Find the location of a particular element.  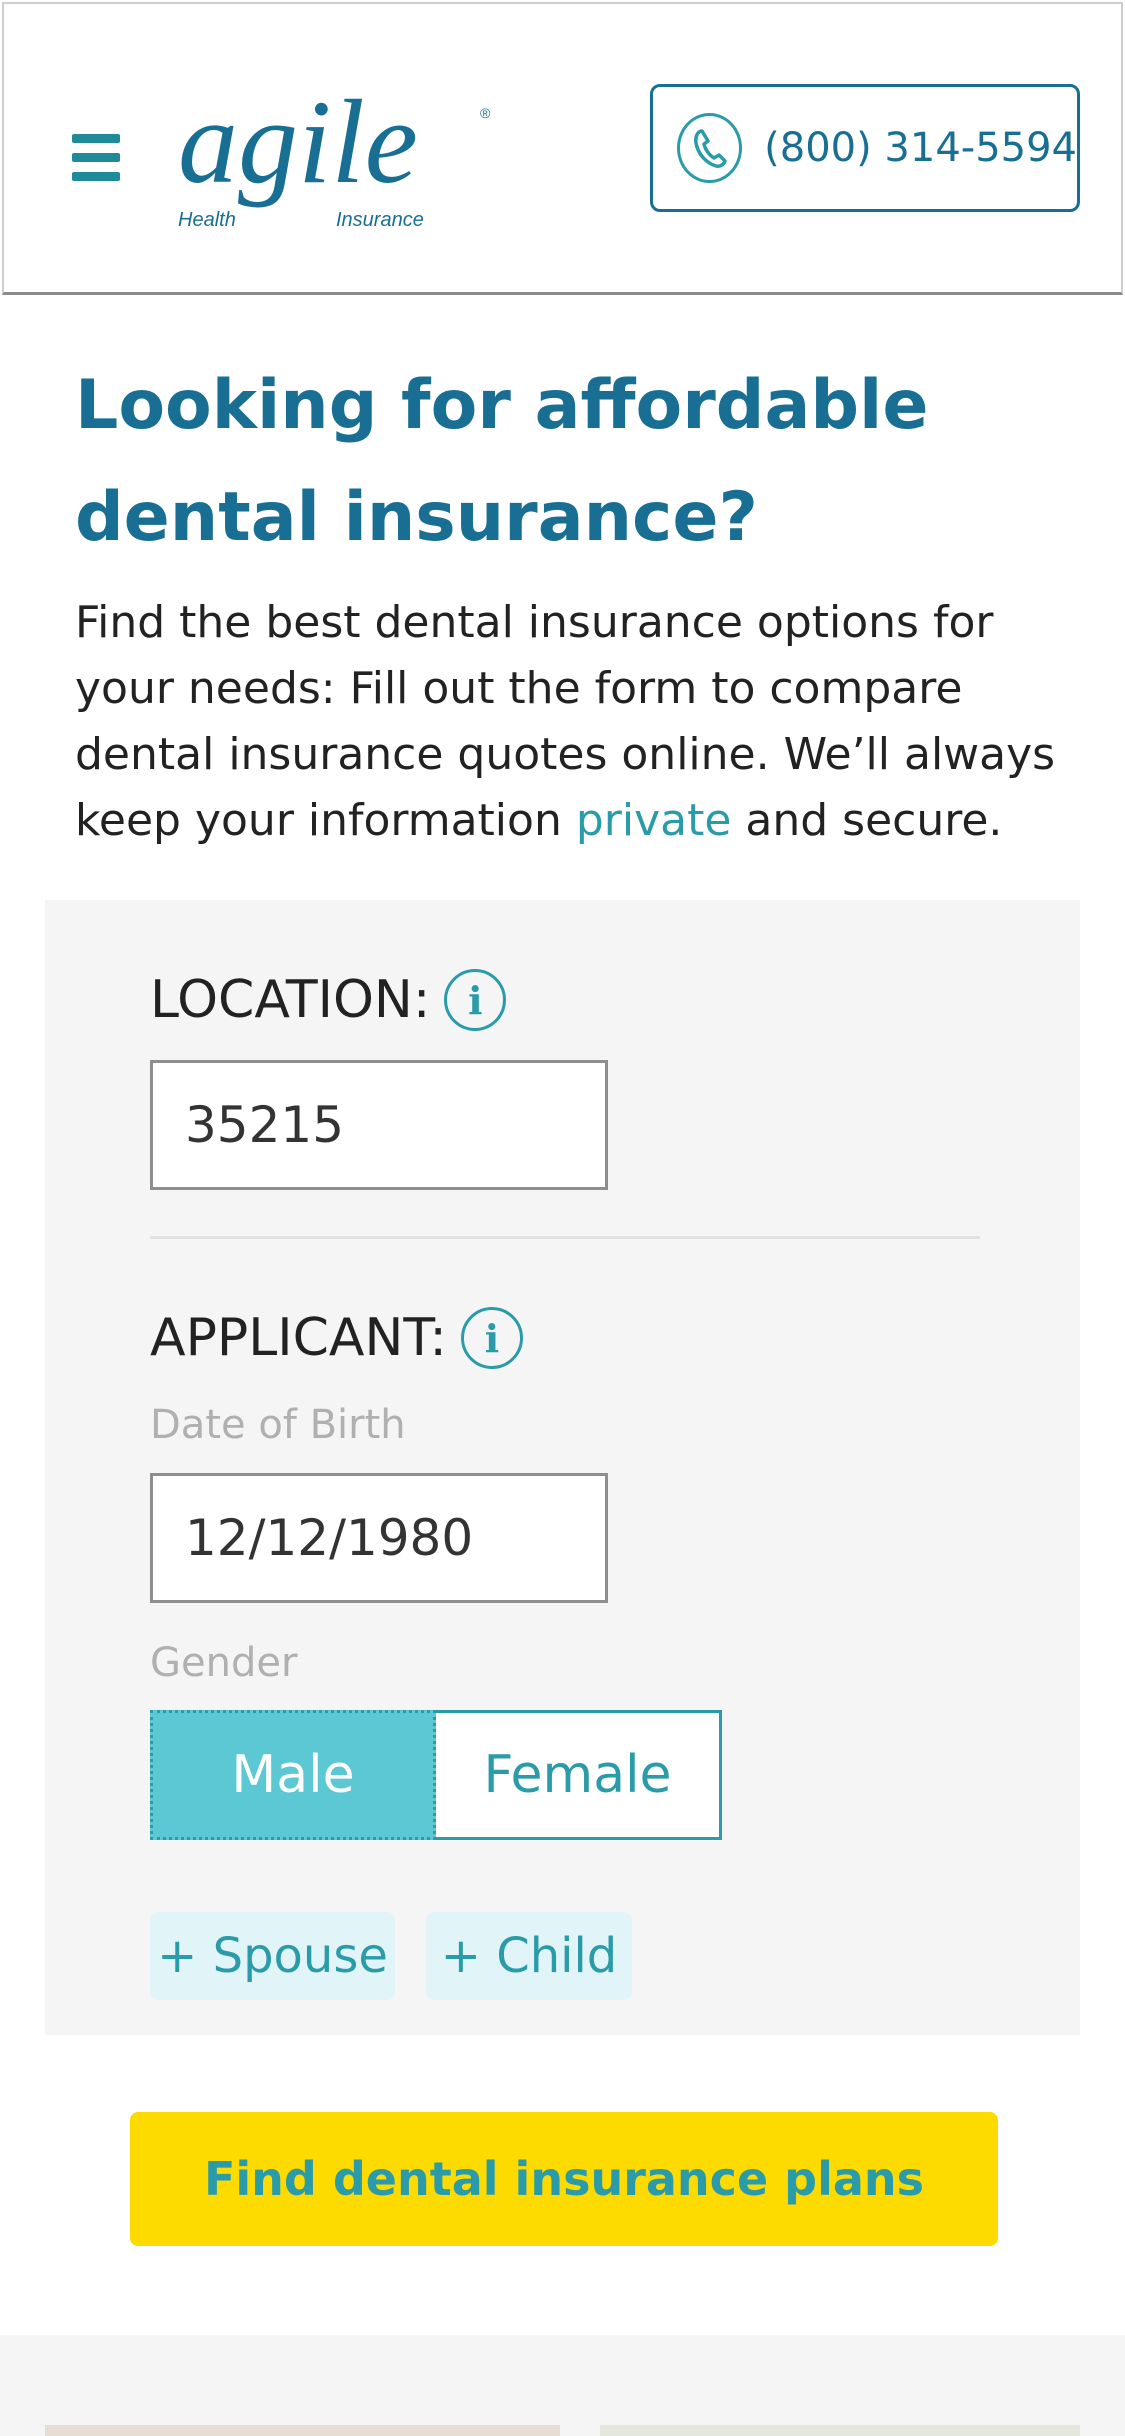

section-divider is located at coordinates (565, 1237).